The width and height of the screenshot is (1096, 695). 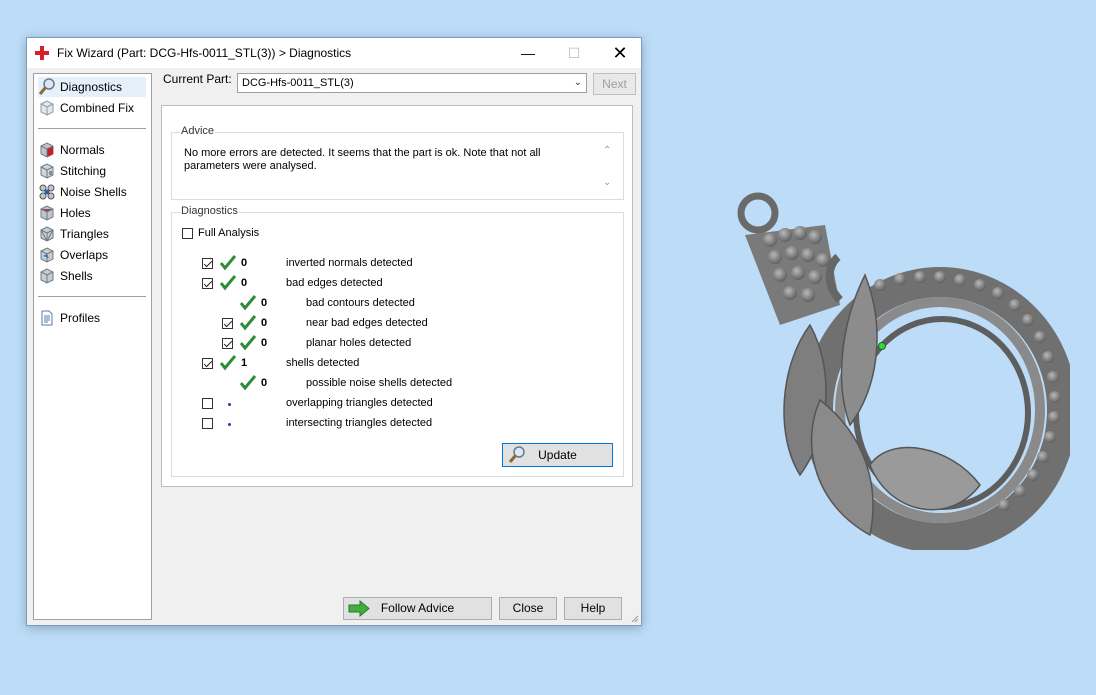 I want to click on diagnostics-heading: Diagnostics, so click(x=209, y=211).